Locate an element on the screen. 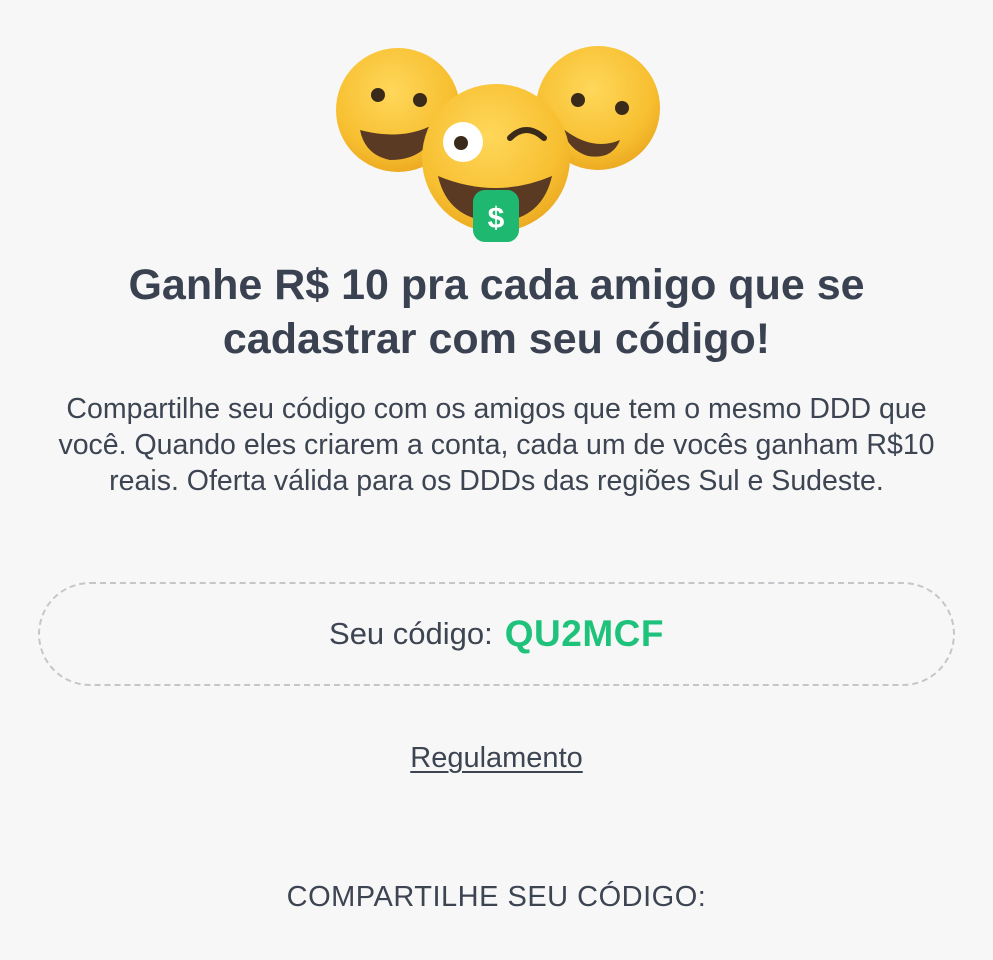 This screenshot has height=960, width=993. emoji-faces-icon: $ is located at coordinates (498, 144).